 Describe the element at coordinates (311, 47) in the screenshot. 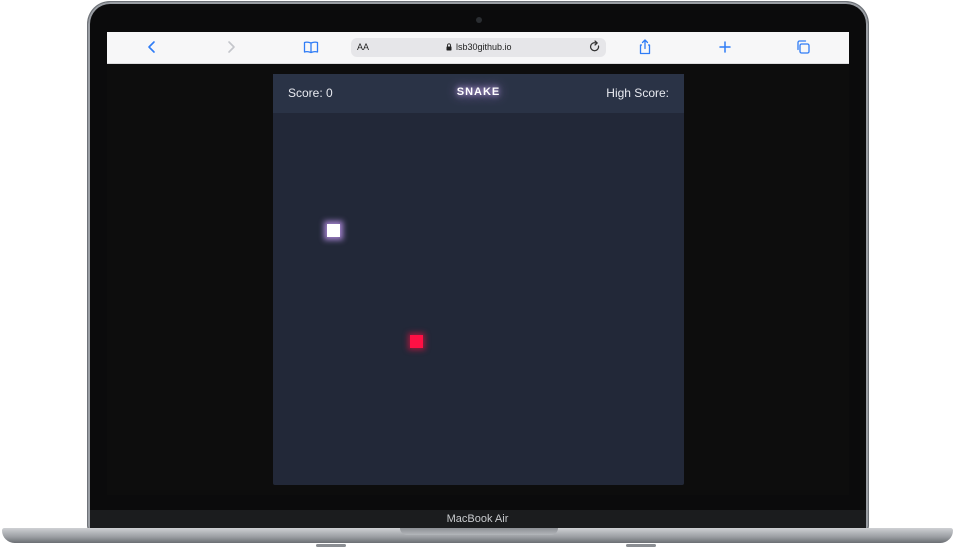

I see `bookmarks-icon` at that location.